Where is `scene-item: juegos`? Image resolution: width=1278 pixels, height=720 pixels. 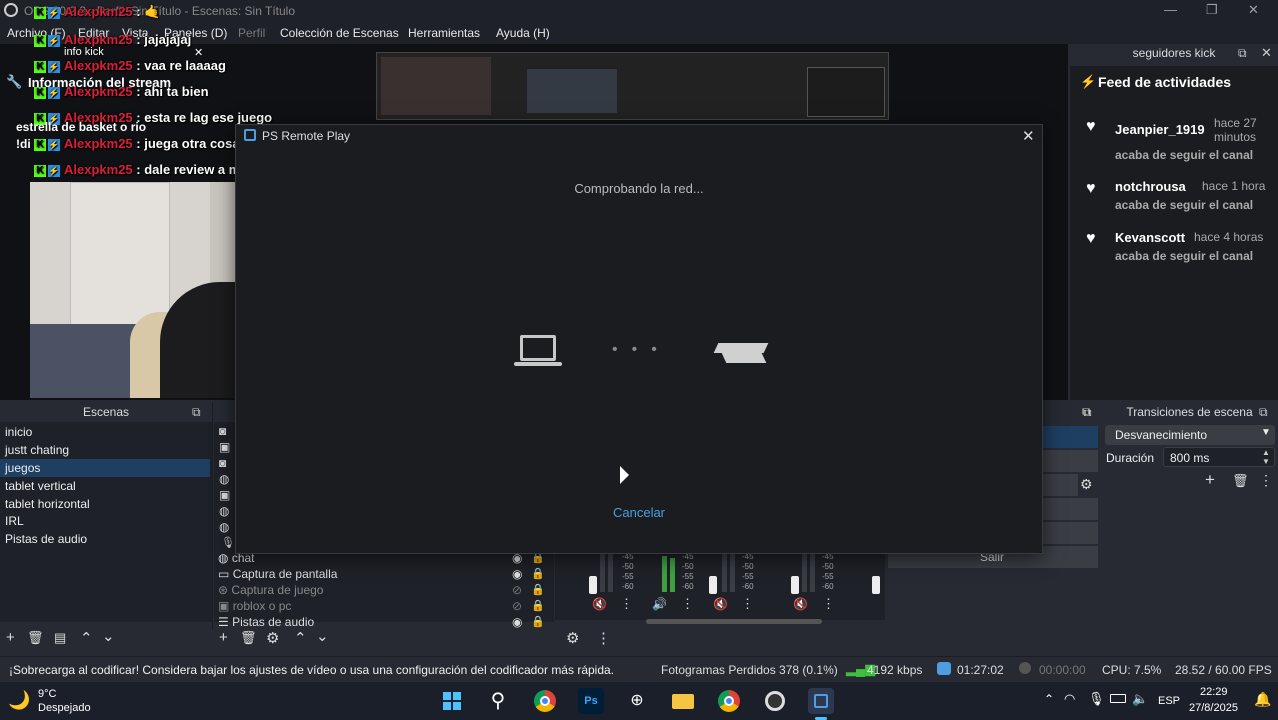 scene-item: juegos is located at coordinates (105, 468).